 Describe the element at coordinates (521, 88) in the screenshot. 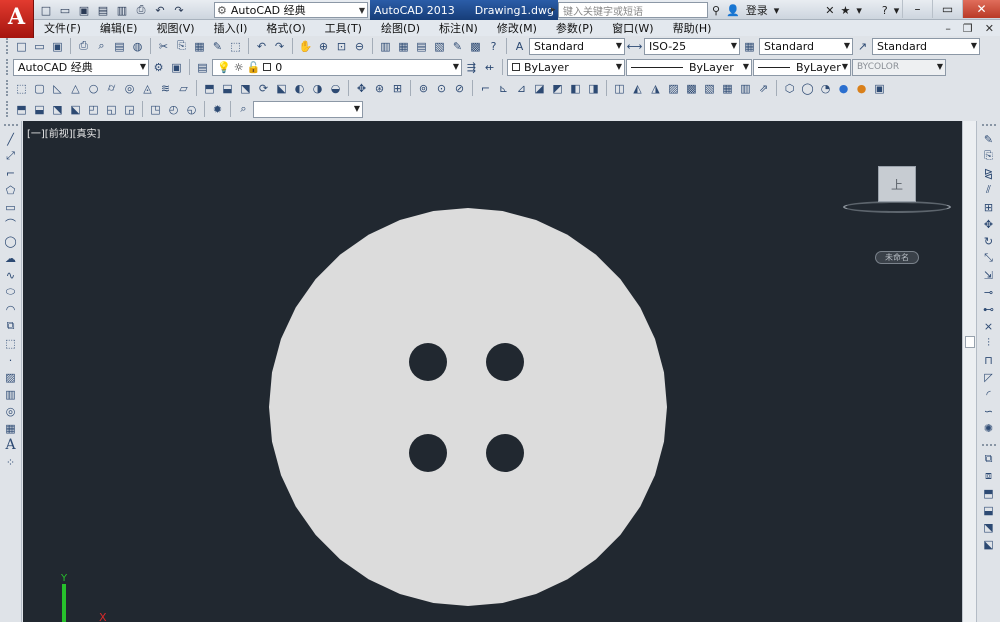

I see `ucs-previous-icon: ⊿` at that location.